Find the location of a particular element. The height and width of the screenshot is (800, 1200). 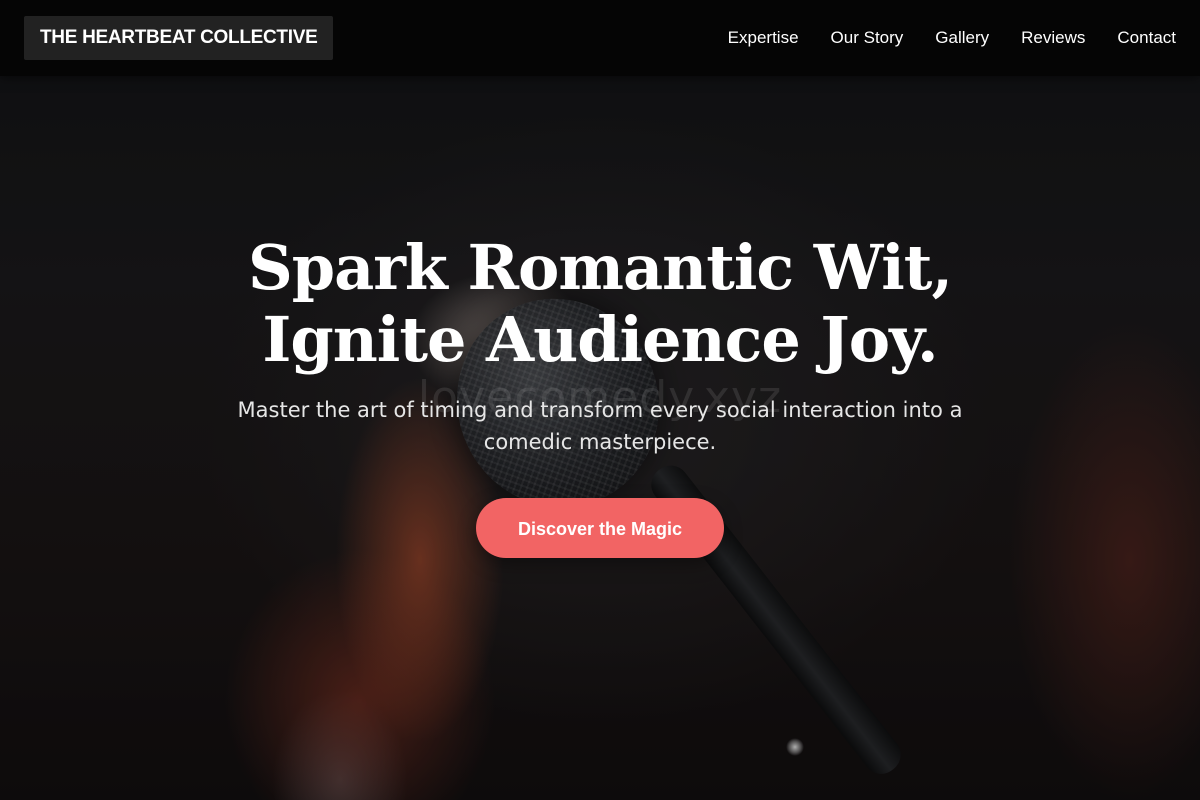

hero-title: Spark Romantic Wit, Ignite Audience Joy. is located at coordinates (600, 304).